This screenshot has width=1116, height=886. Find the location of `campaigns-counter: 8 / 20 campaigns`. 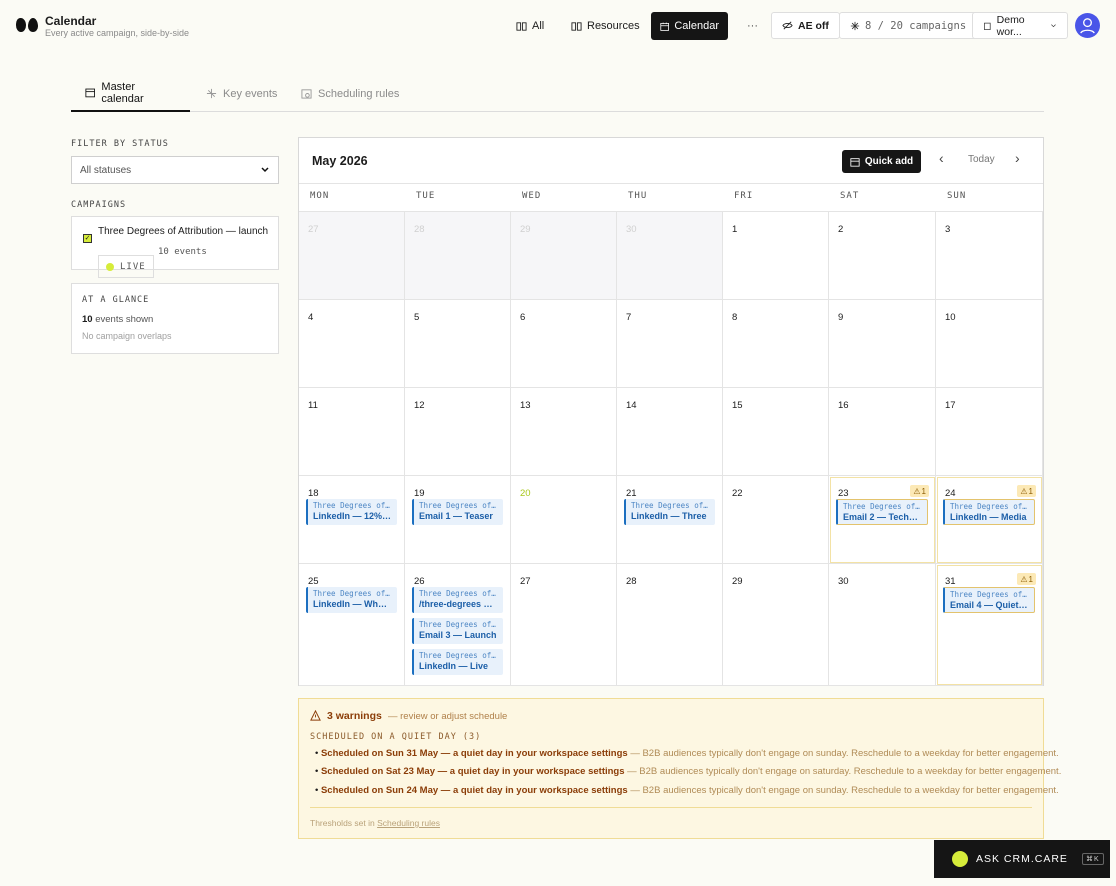

campaigns-counter: 8 / 20 campaigns is located at coordinates (908, 25).